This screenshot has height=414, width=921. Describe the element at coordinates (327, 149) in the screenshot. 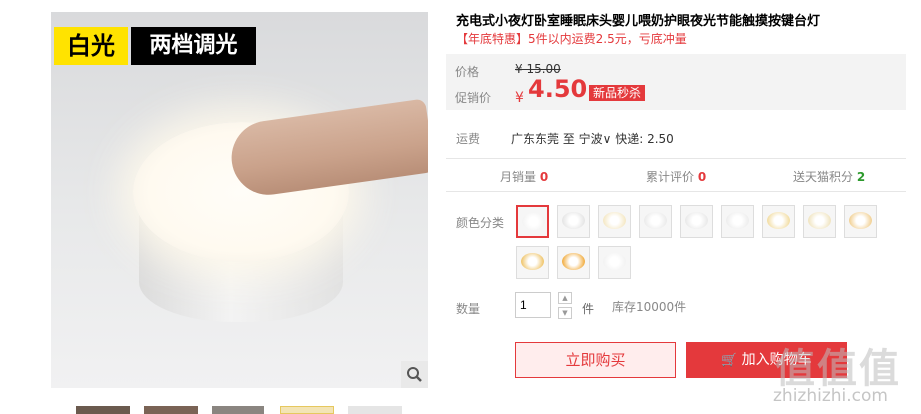

I see `finger-image` at that location.